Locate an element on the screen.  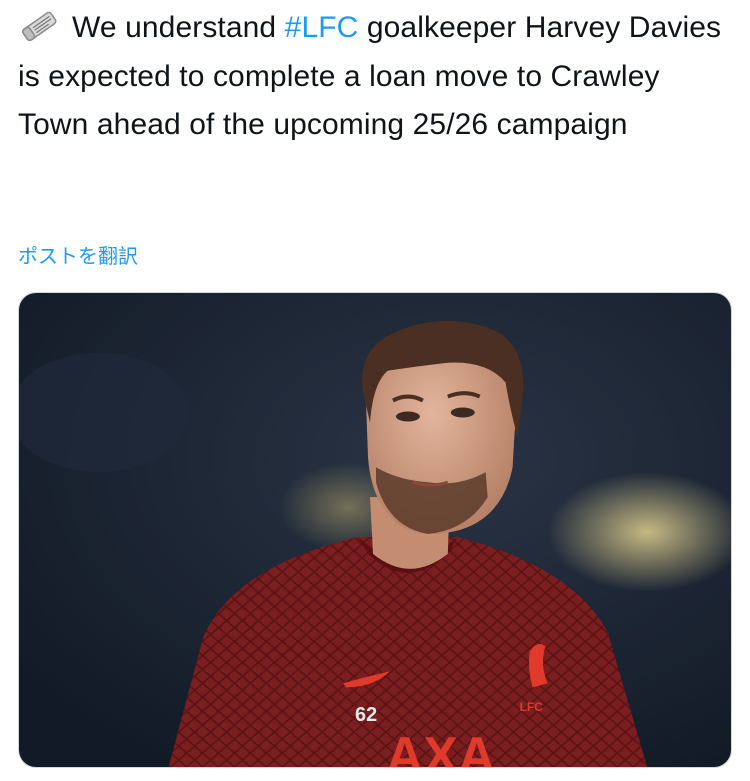
badge-text: LFC is located at coordinates (532, 707).